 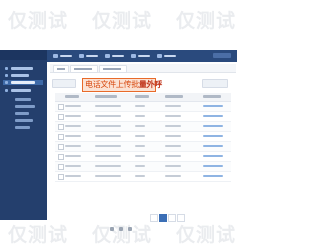 What do you see at coordinates (181, 218) in the screenshot?
I see `next-page-button` at bounding box center [181, 218].